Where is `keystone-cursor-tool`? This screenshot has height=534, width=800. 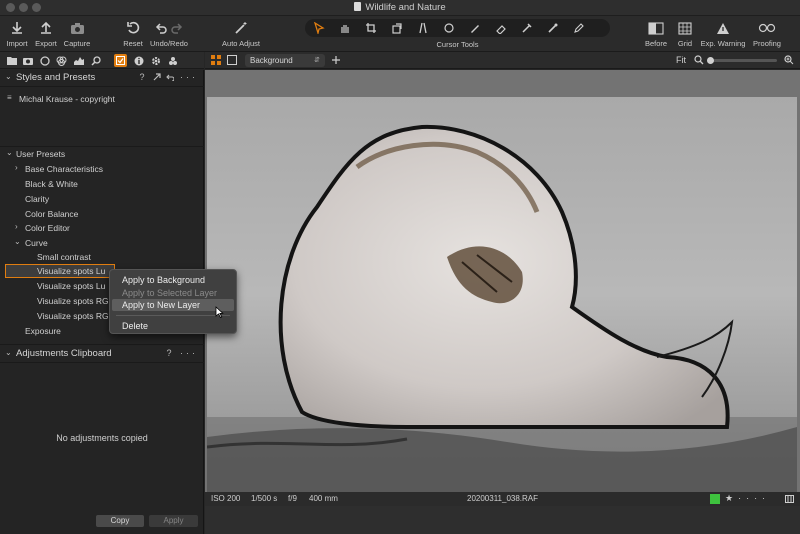
keystone-cursor-tool is located at coordinates (423, 28).